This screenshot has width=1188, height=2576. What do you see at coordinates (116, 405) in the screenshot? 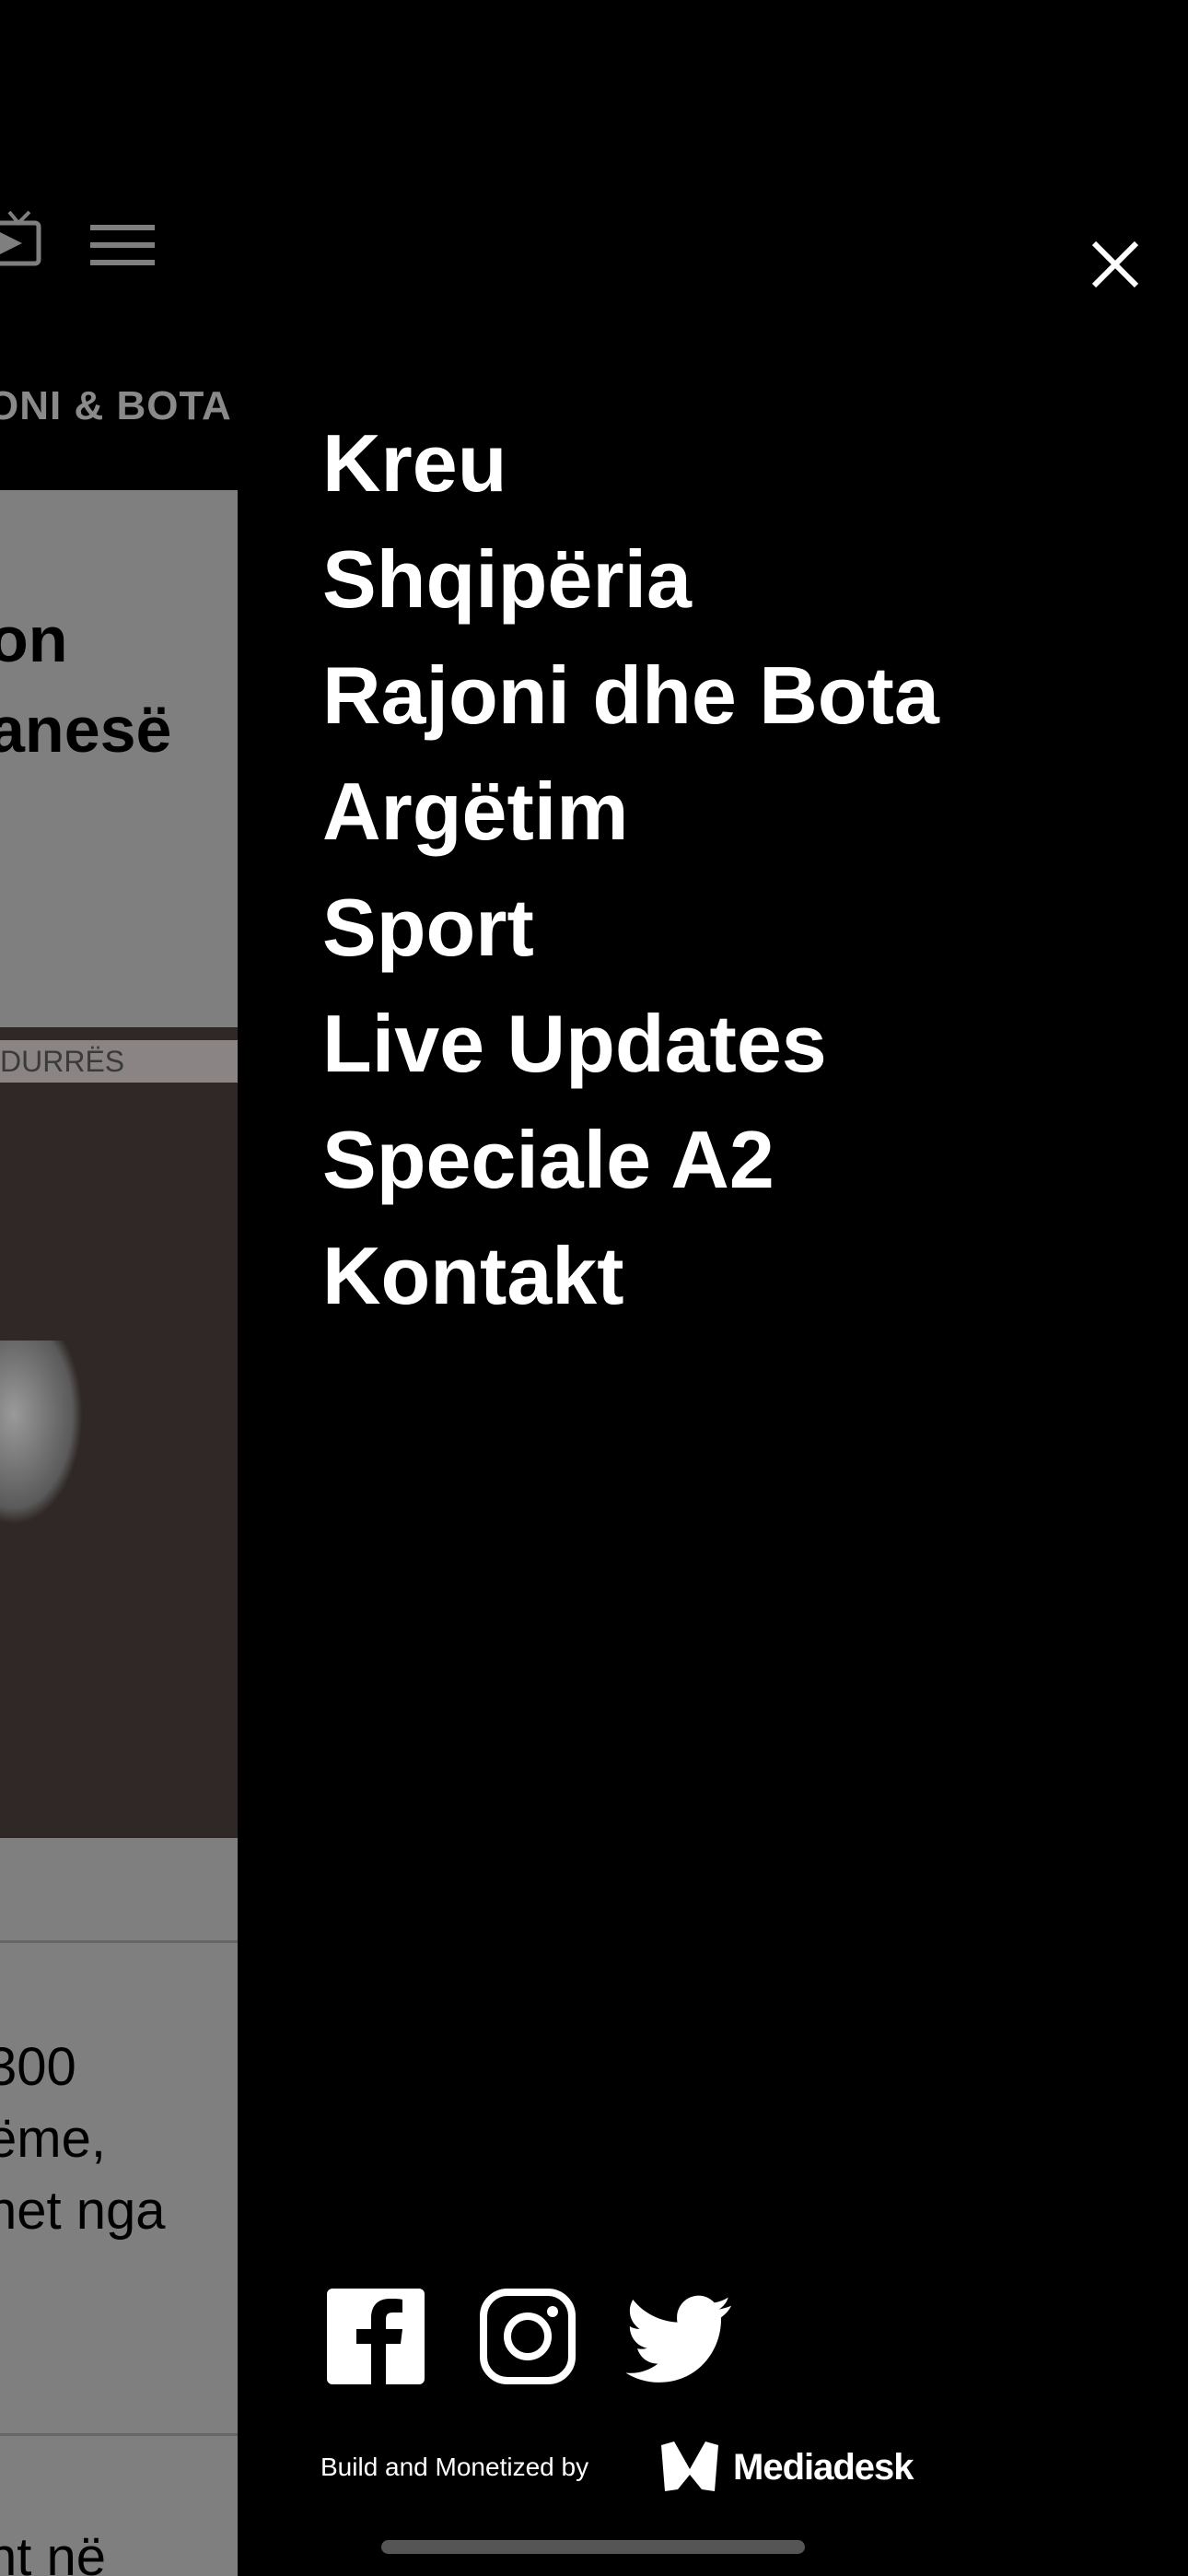
I see `category-label: ONI & BOTA` at bounding box center [116, 405].